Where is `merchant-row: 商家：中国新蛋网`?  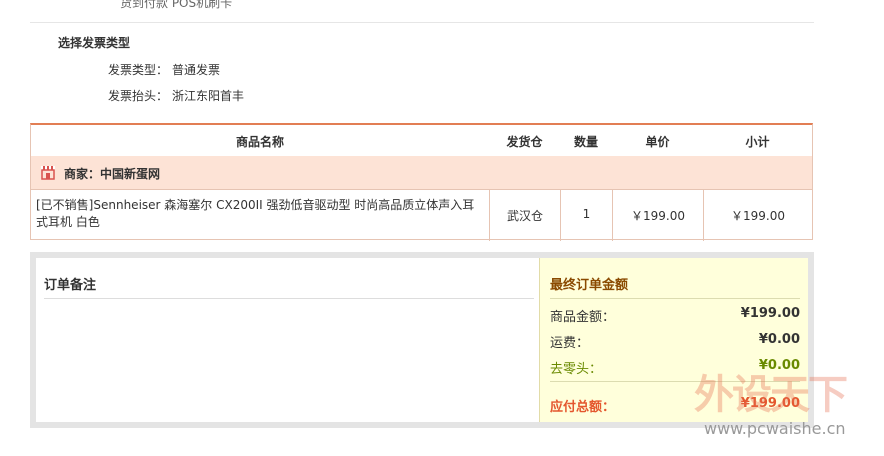 merchant-row: 商家：中国新蛋网 is located at coordinates (421, 173).